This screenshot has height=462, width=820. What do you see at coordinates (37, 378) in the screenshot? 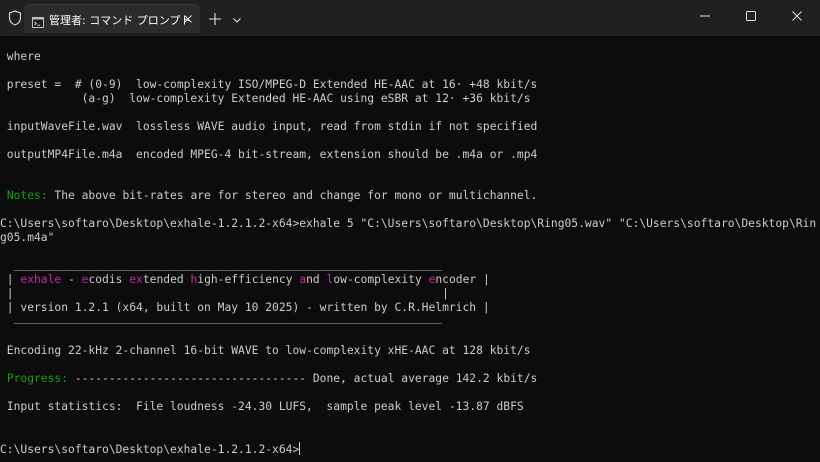
I see `progress-label: Progress:` at bounding box center [37, 378].